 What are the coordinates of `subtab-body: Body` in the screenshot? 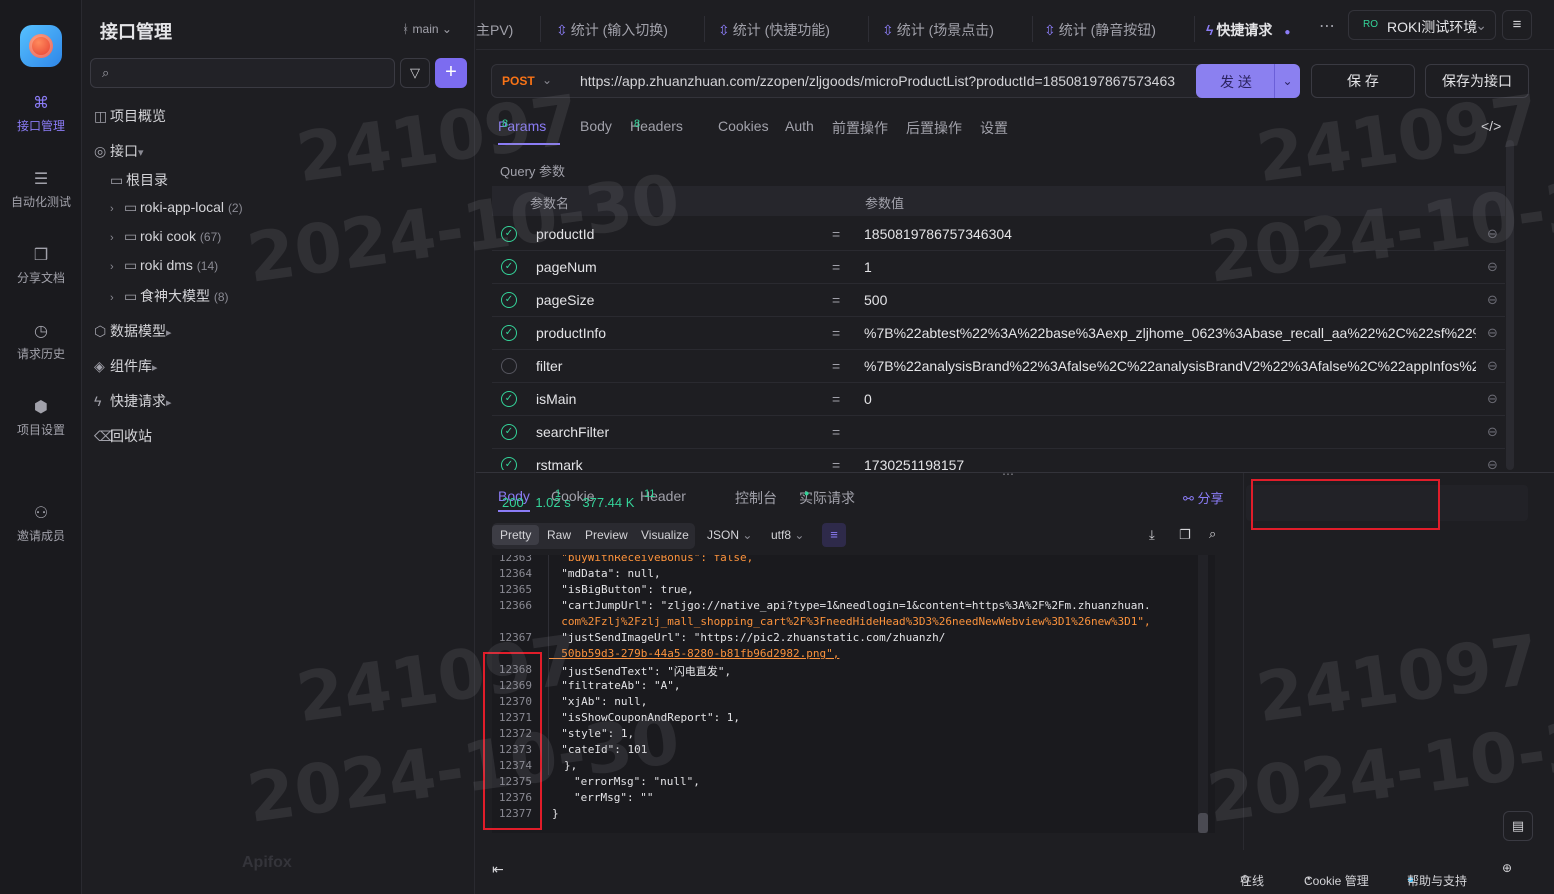 It's located at (596, 126).